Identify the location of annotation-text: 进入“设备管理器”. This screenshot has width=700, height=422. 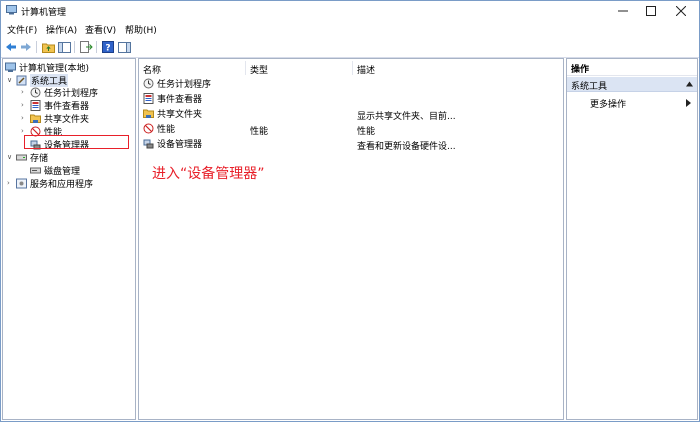
(208, 174).